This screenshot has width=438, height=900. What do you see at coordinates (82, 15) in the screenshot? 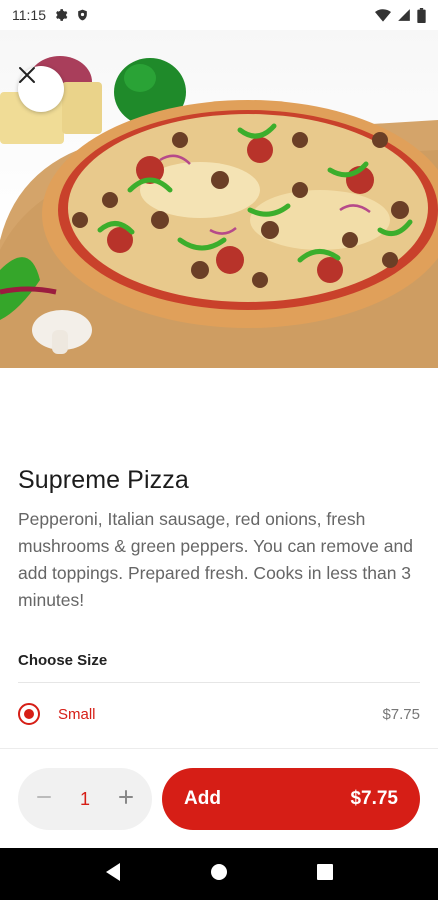
I see `shield-icon` at bounding box center [82, 15].